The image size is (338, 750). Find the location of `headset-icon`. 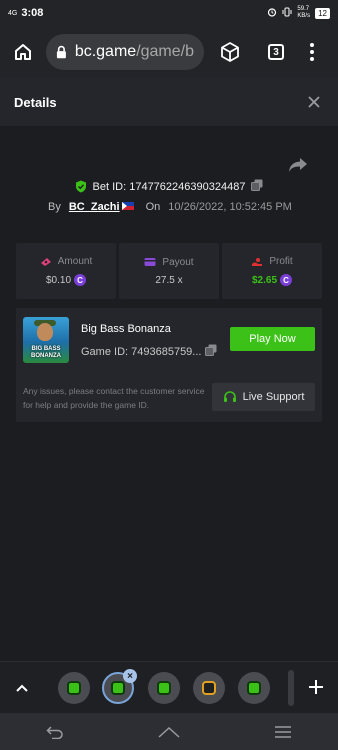

headset-icon is located at coordinates (229, 396).